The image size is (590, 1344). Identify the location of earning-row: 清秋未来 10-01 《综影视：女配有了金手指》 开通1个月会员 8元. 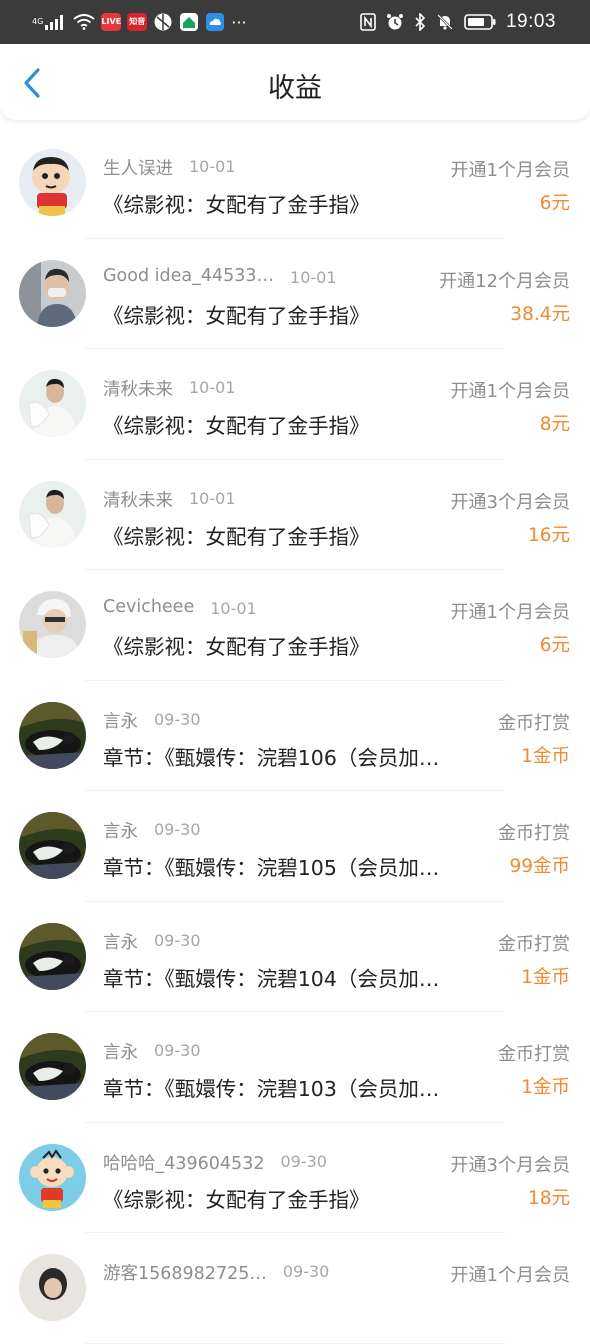
(295, 404).